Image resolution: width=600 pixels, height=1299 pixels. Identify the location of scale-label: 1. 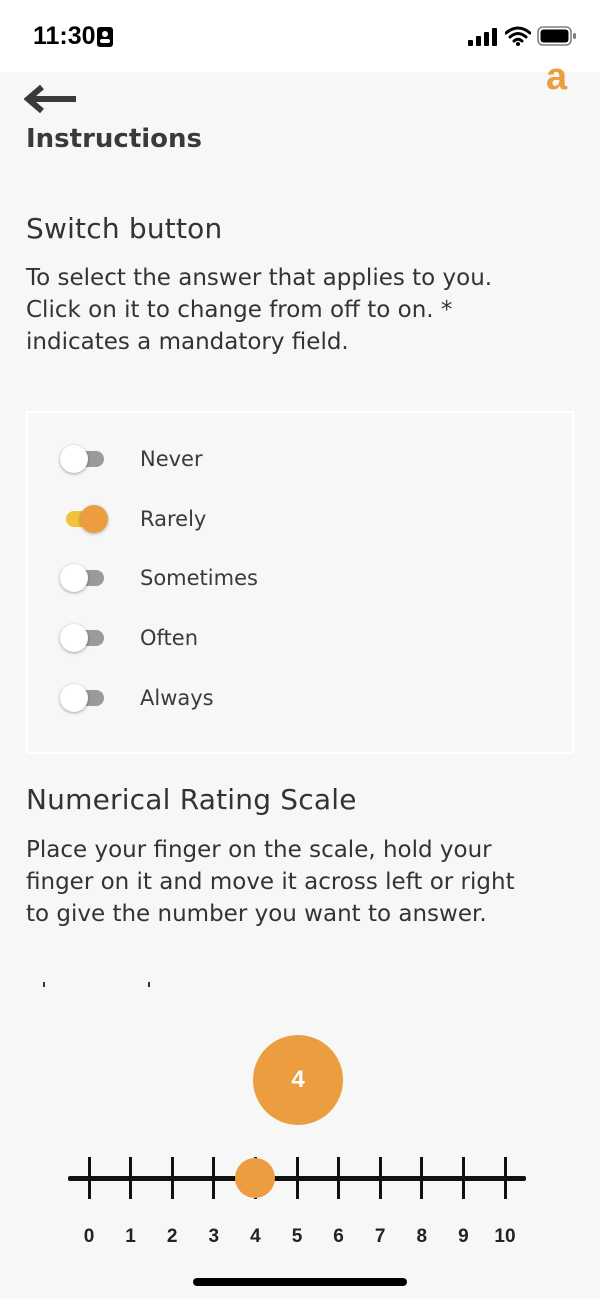
(130, 1236).